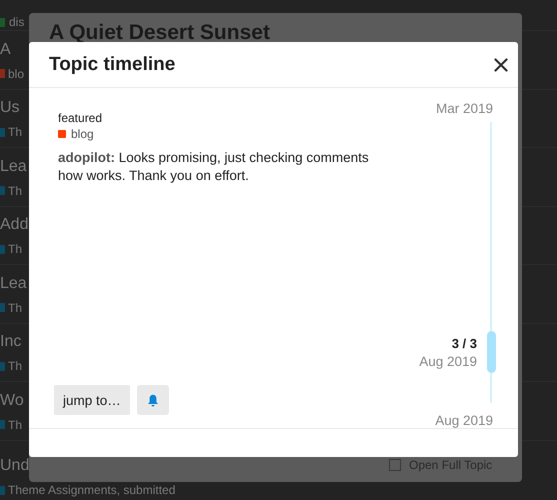 Image resolution: width=557 pixels, height=500 pixels. What do you see at coordinates (16, 22) in the screenshot?
I see `category-label: dis` at bounding box center [16, 22].